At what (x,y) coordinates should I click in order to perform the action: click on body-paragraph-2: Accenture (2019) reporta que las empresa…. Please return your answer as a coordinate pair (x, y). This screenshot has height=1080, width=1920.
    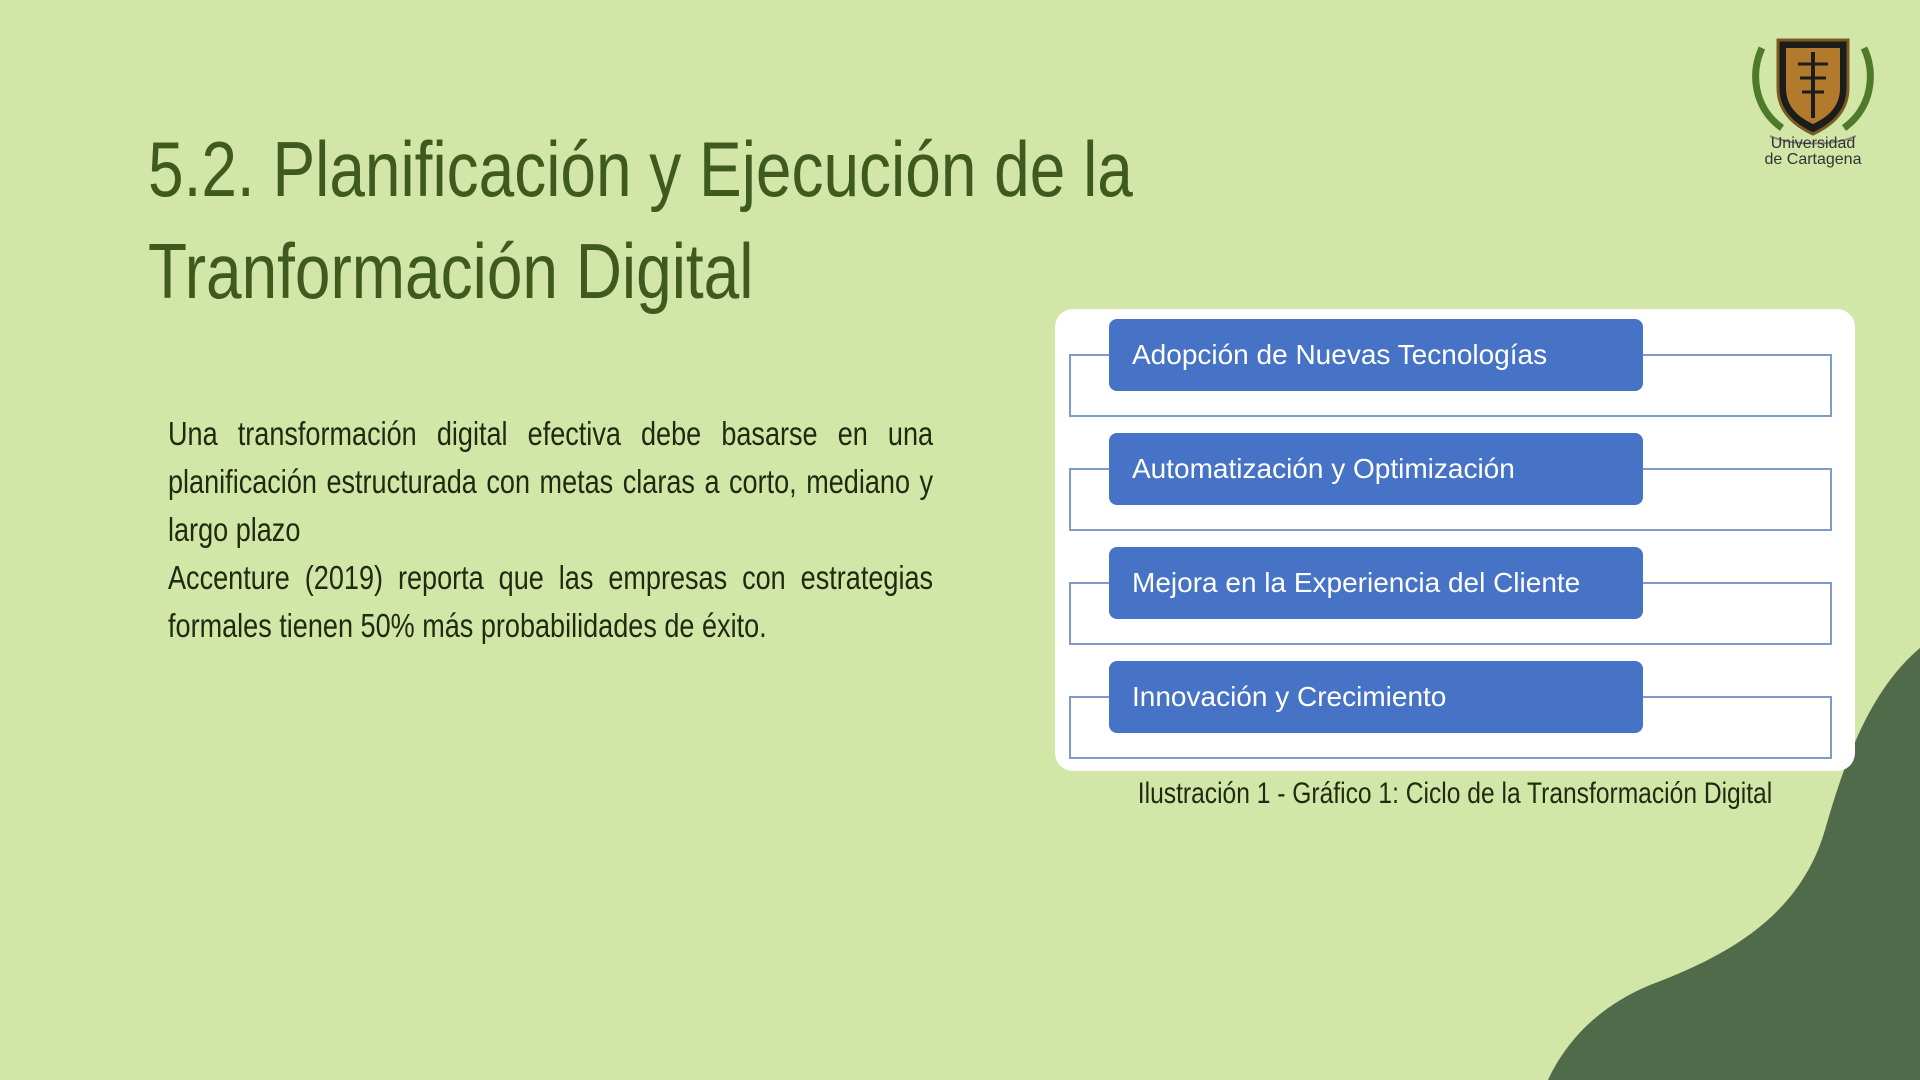
    Looking at the image, I should click on (551, 601).